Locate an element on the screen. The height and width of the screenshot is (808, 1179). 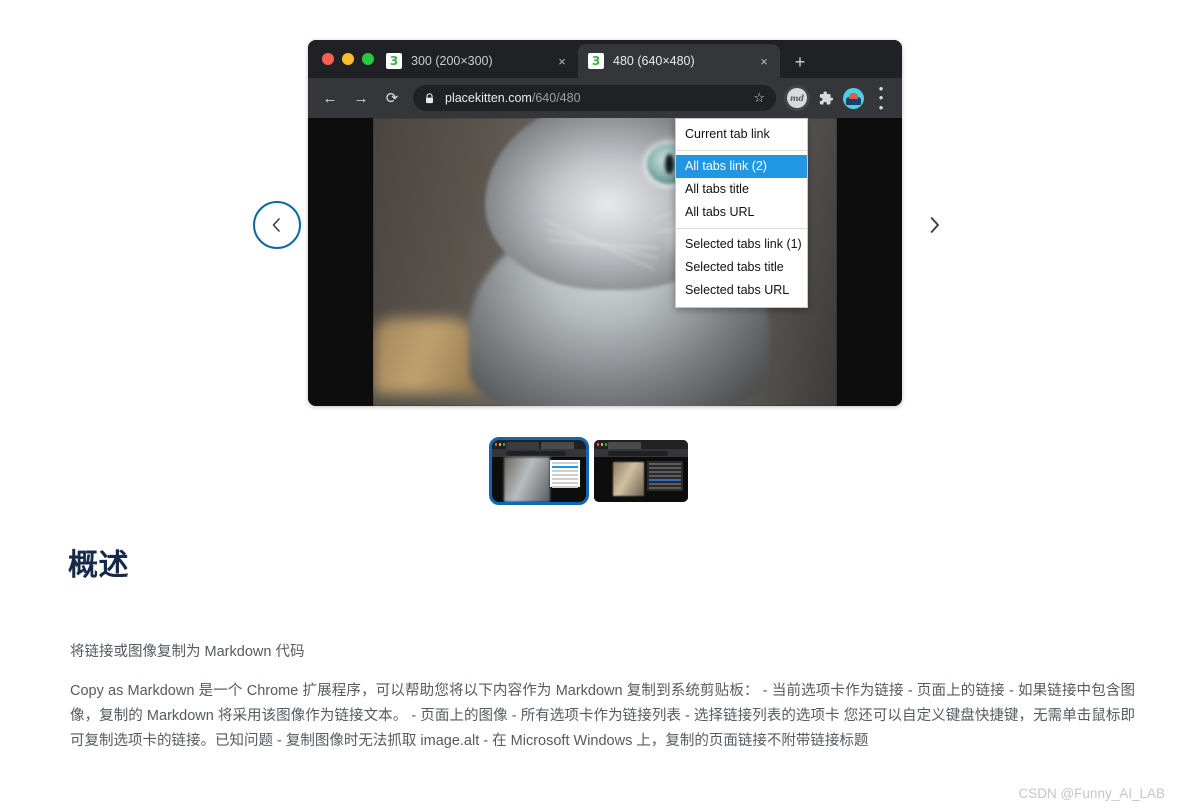
browser-tab-strip: 3 300 (200×300) × 3 480 (640×480) × + is located at coordinates (605, 59).